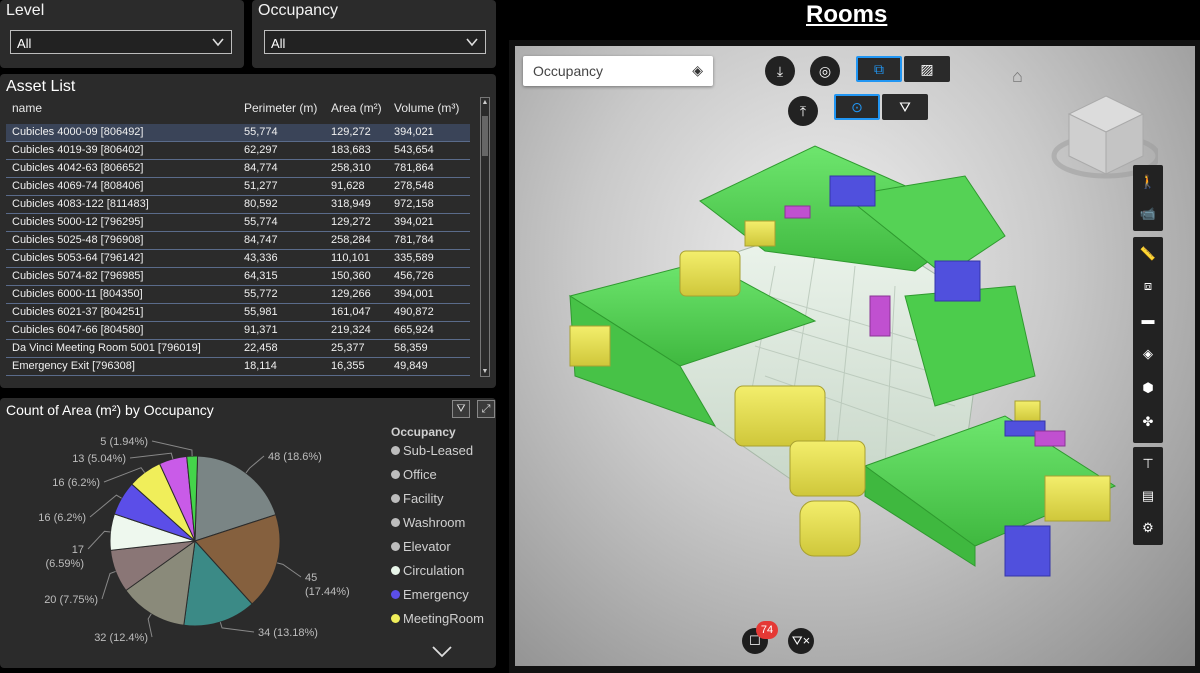 Image resolution: width=1200 pixels, height=673 pixels. Describe the element at coordinates (825, 71) in the screenshot. I see `recenter-button: ◎` at that location.